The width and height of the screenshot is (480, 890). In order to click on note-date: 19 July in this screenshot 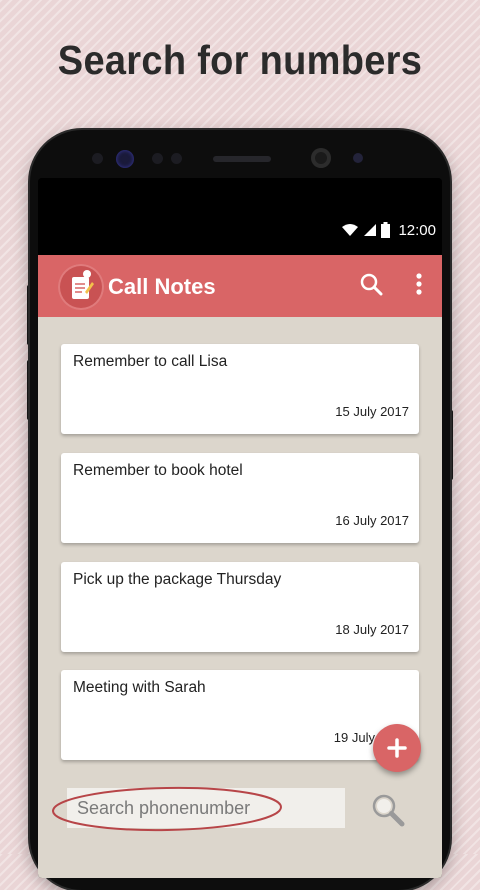, I will do `click(354, 737)`.